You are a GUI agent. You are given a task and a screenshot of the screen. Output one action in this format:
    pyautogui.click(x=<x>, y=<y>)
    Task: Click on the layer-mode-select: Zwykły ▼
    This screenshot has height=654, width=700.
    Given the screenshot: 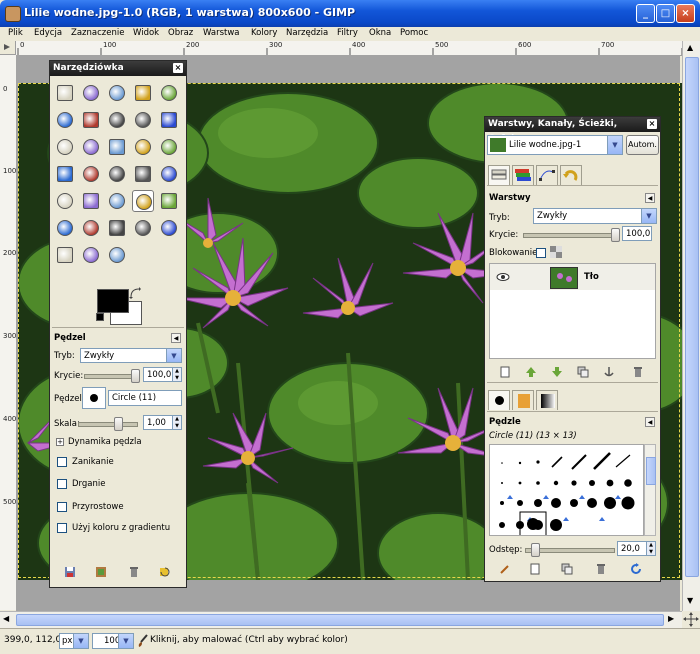 What is the action you would take?
    pyautogui.click(x=595, y=216)
    